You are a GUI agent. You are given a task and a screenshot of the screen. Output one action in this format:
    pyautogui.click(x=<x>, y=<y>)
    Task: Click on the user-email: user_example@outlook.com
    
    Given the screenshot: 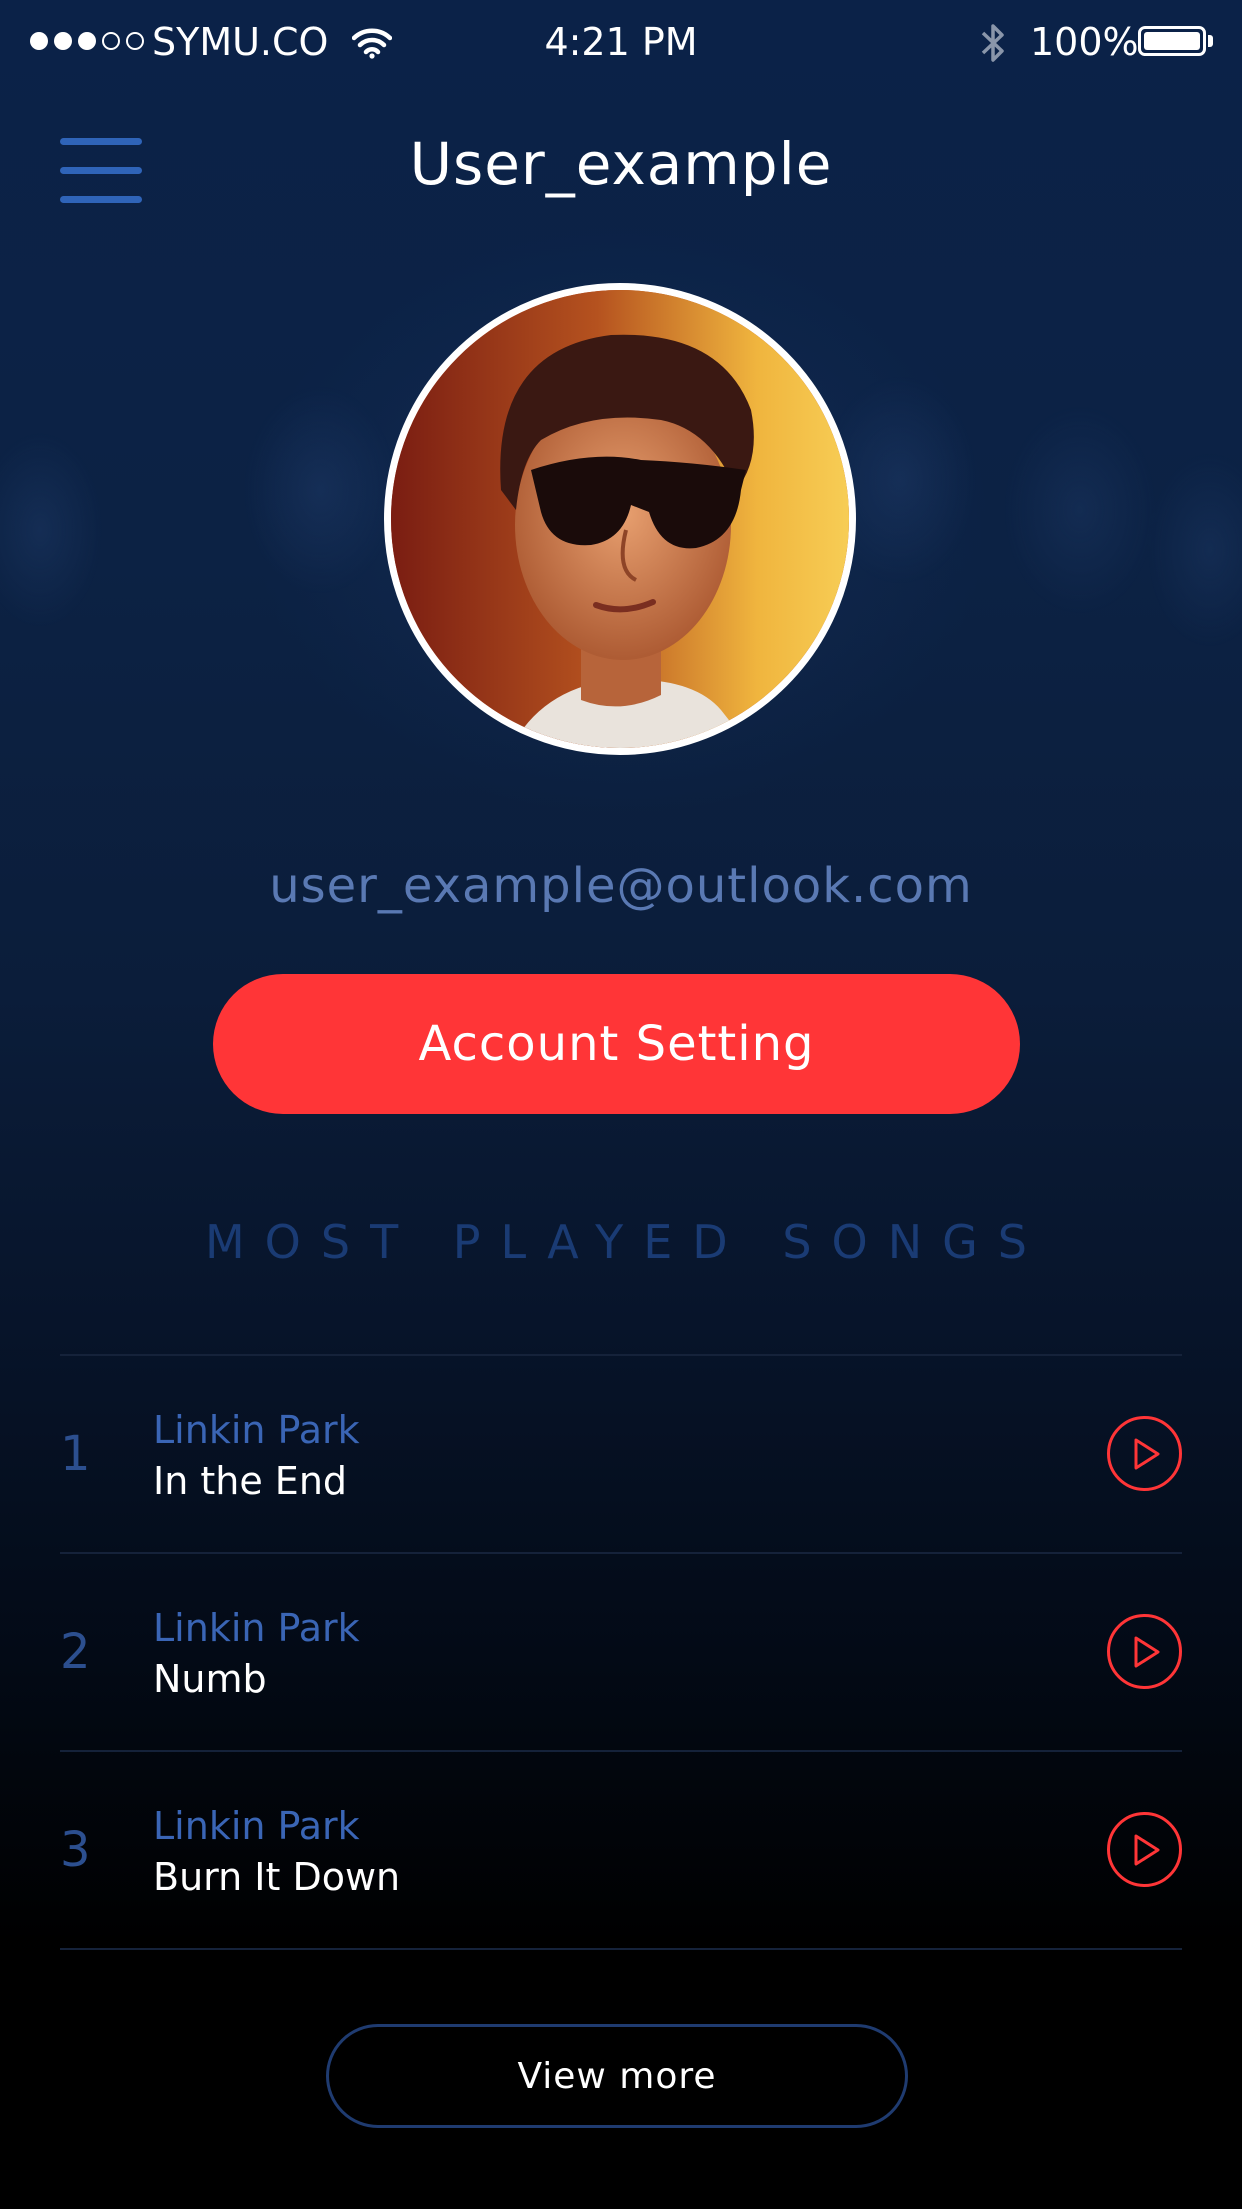 What is the action you would take?
    pyautogui.click(x=621, y=886)
    